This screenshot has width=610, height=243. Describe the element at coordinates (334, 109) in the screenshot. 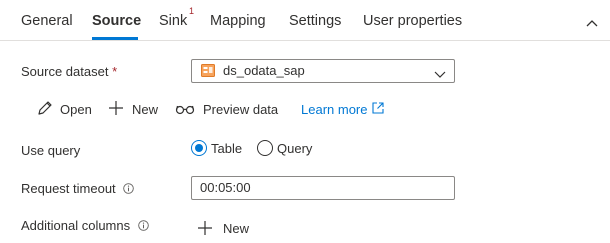

I see `learn-more-label: Learn more` at that location.